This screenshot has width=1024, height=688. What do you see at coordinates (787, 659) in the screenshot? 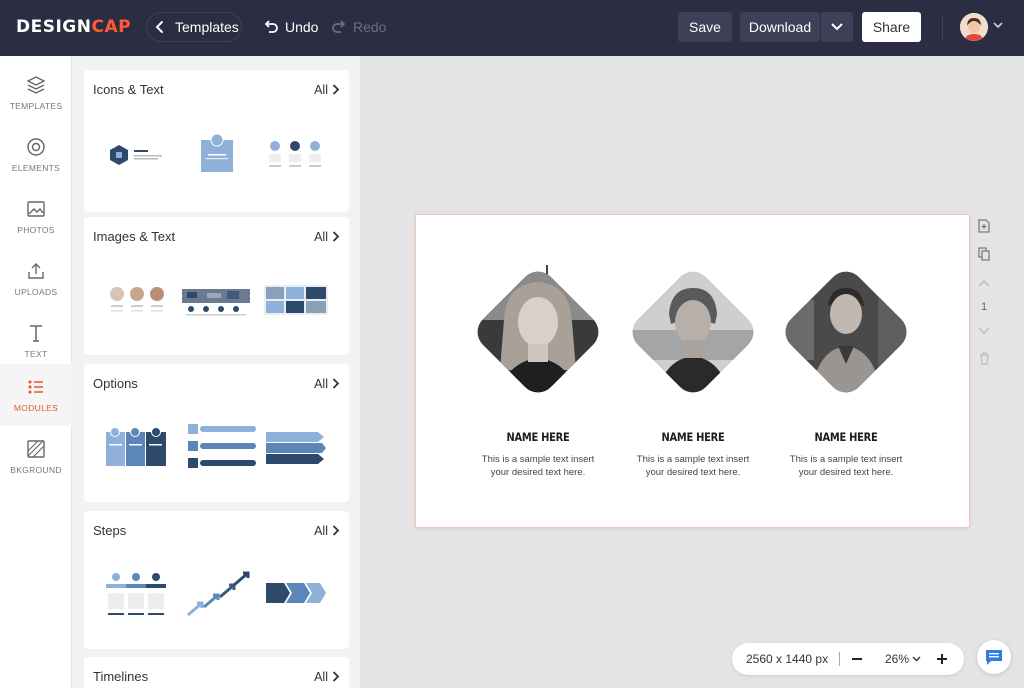
I see `canvas-size-label: 2560 x 1440 px` at bounding box center [787, 659].